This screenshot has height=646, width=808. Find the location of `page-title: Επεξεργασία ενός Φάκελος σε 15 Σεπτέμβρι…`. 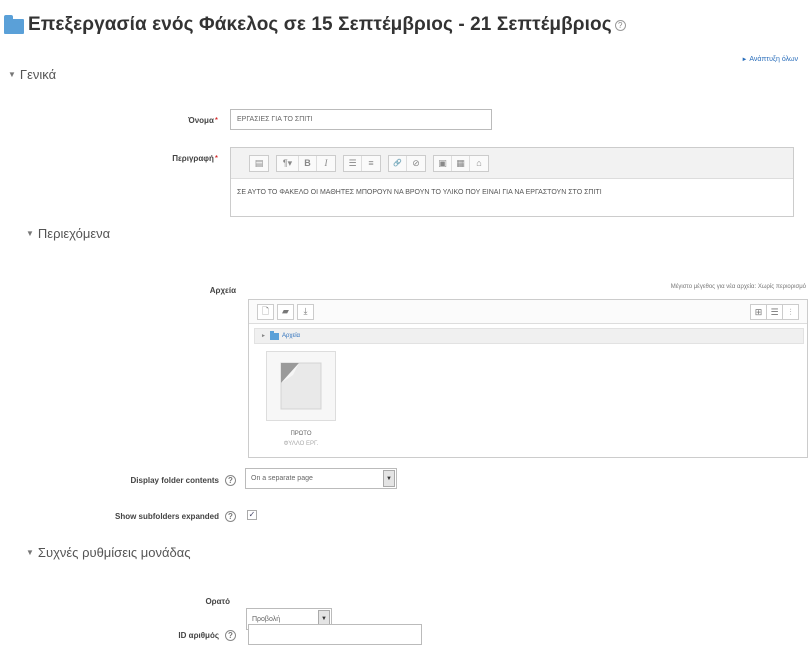

page-title: Επεξεργασία ενός Φάκελος σε 15 Σεπτέμβρι… is located at coordinates (320, 24).